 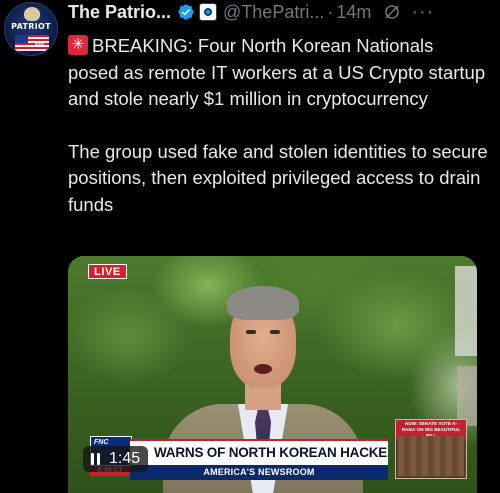 What do you see at coordinates (353, 12) in the screenshot?
I see `timestamp: 14m` at bounding box center [353, 12].